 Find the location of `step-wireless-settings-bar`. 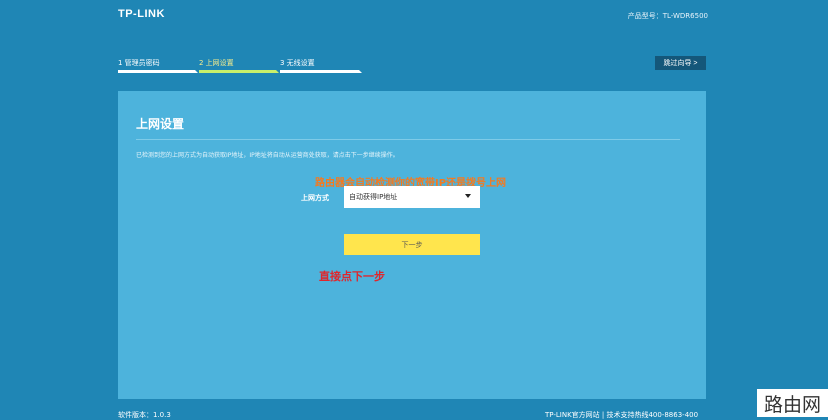

step-wireless-settings-bar is located at coordinates (321, 71).